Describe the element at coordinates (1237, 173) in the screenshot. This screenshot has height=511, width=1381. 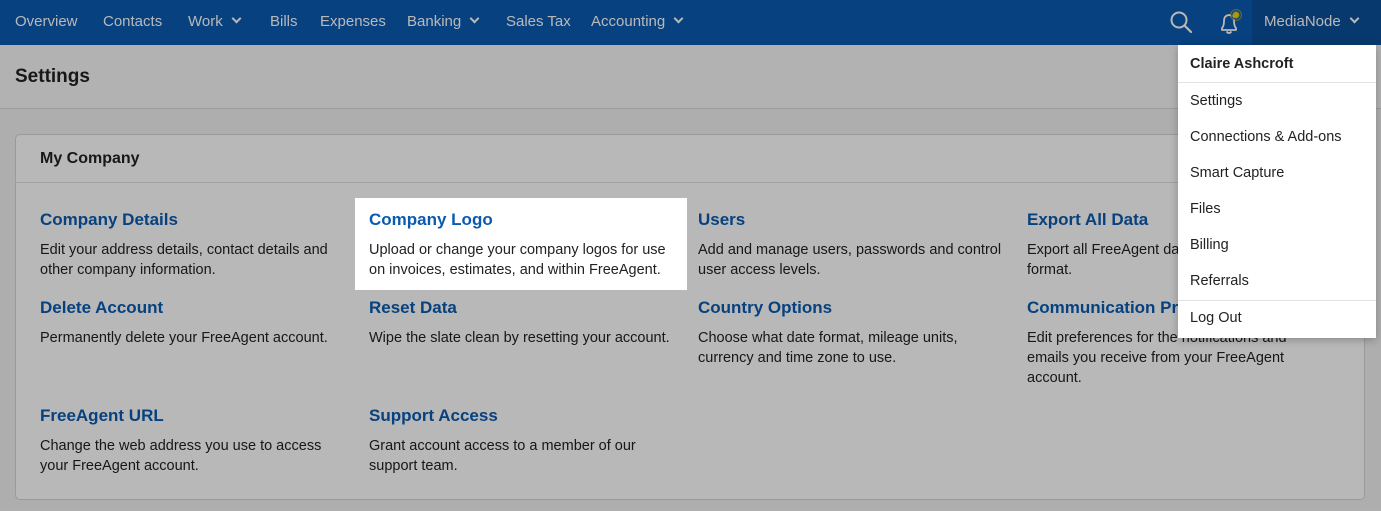
I see `dropdown-item-smart-capture: Smart Capture` at that location.